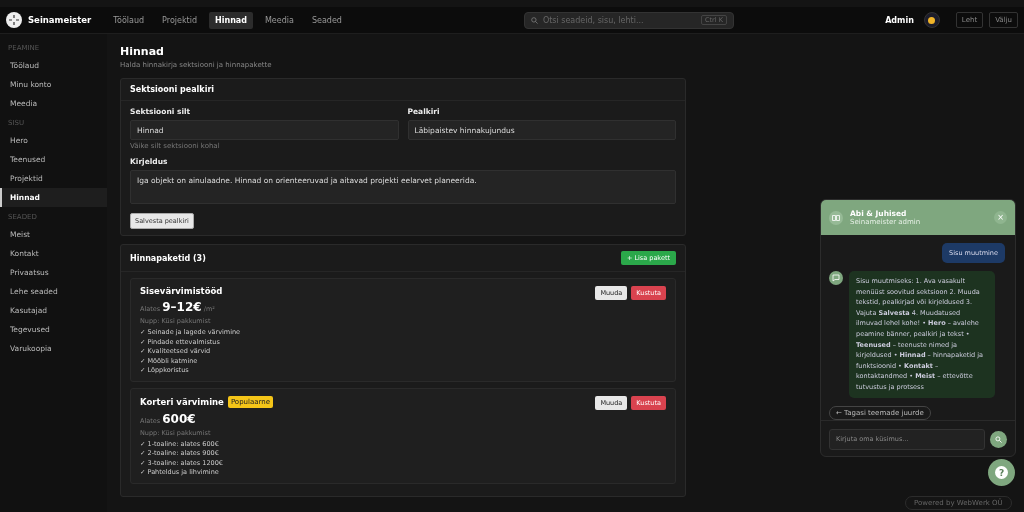 This screenshot has height=512, width=1024. I want to click on page-title: Hinnad, so click(142, 51).